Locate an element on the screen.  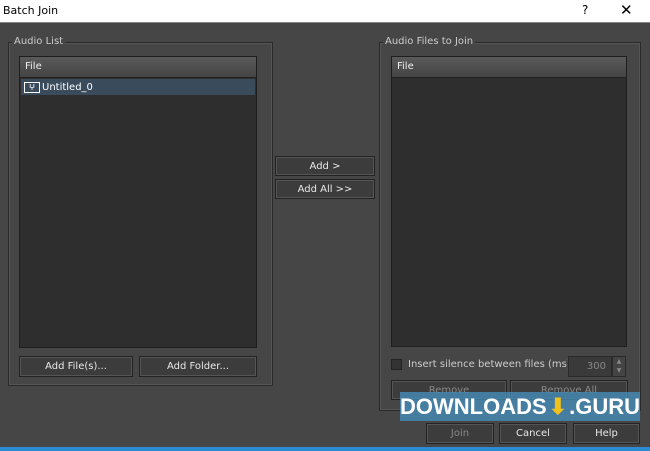
join-button: Join is located at coordinates (460, 433).